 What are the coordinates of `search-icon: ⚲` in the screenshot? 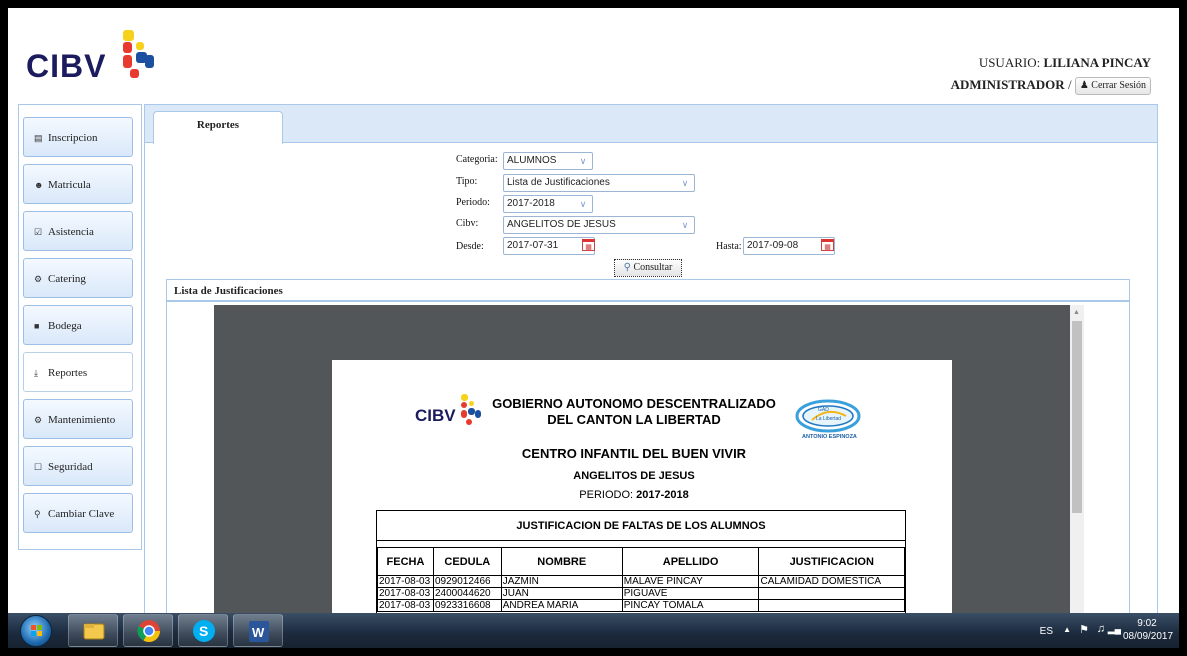 It's located at (627, 267).